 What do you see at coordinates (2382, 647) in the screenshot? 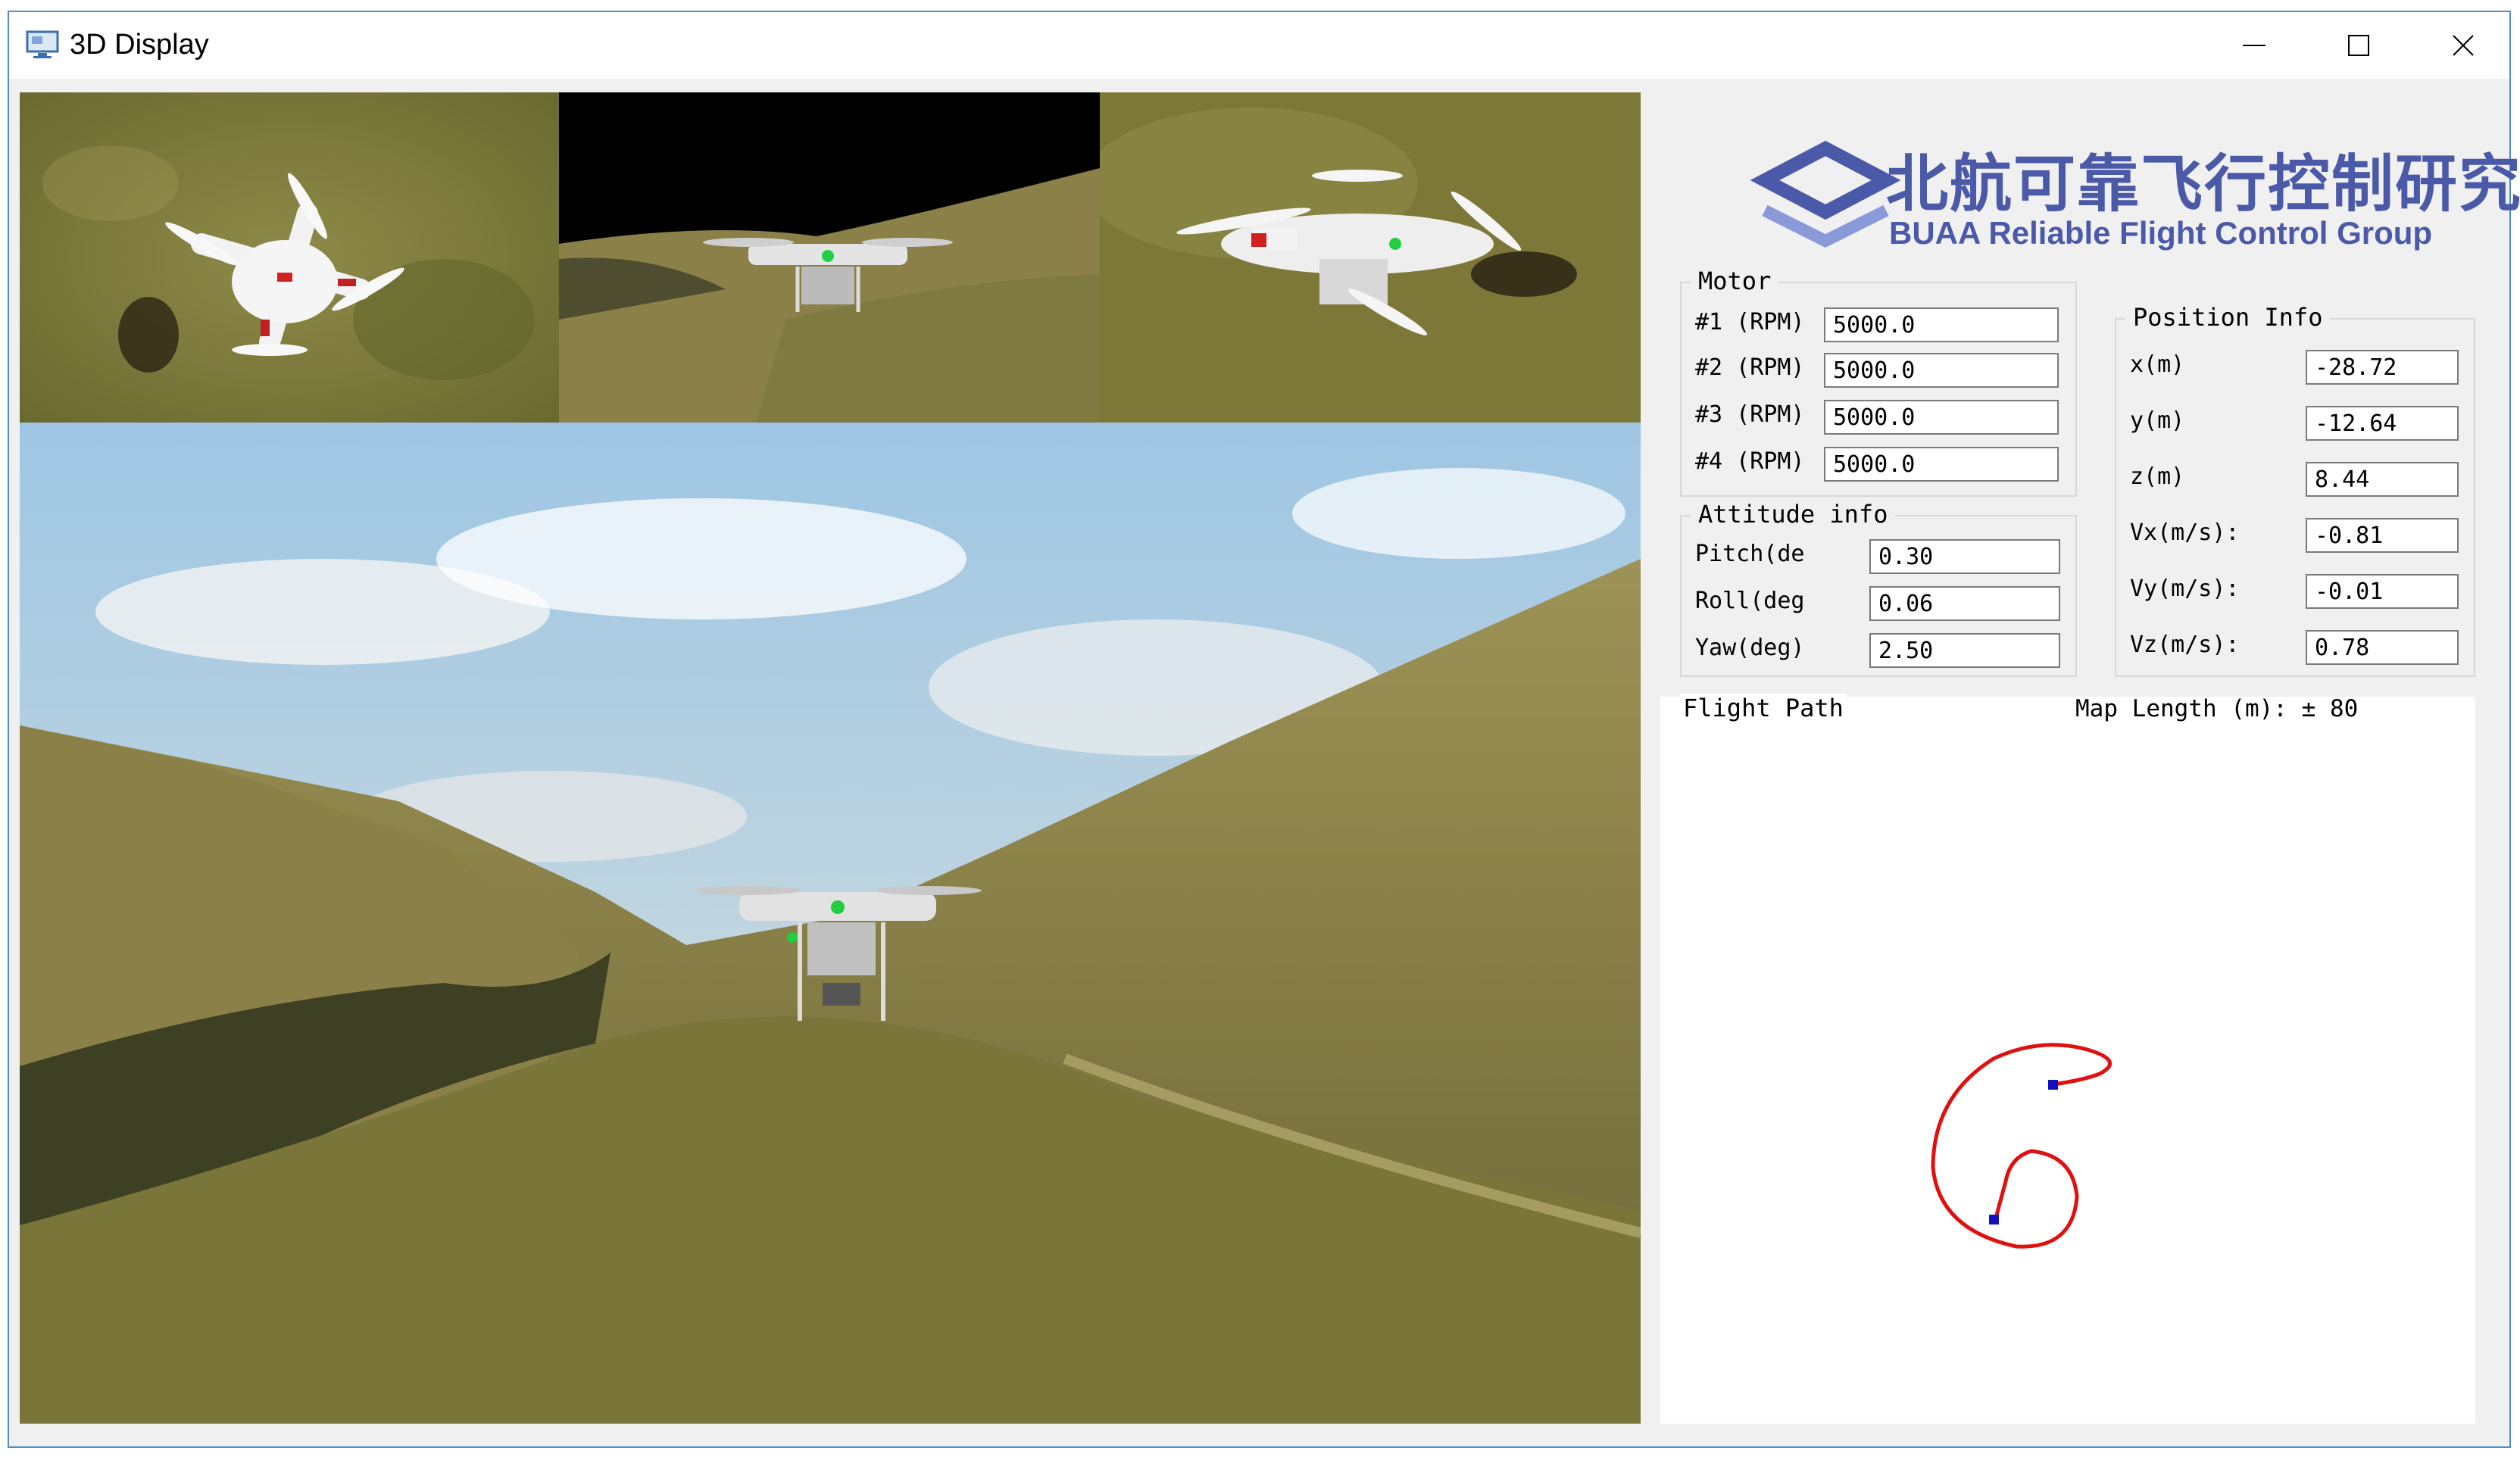
I see `vz-field: 0.78` at bounding box center [2382, 647].